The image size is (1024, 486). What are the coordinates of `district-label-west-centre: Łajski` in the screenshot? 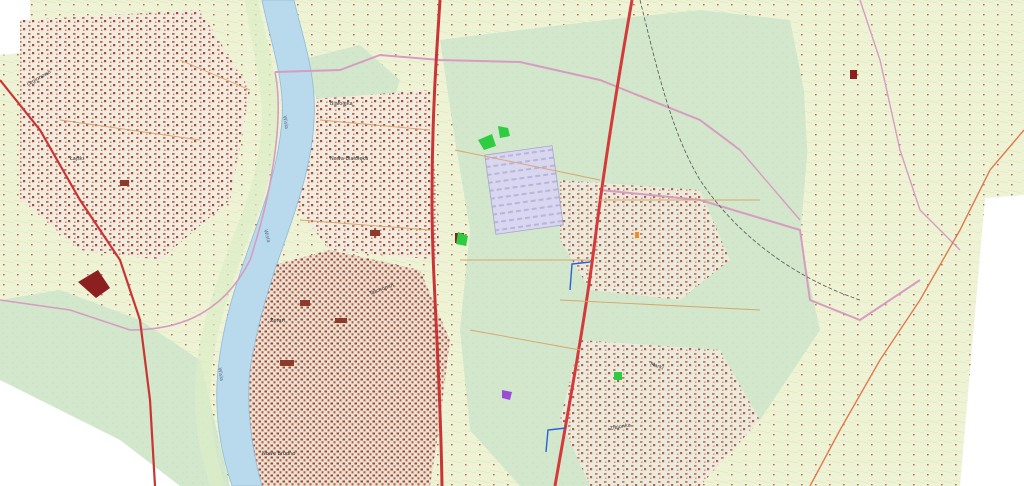 It's located at (76, 159).